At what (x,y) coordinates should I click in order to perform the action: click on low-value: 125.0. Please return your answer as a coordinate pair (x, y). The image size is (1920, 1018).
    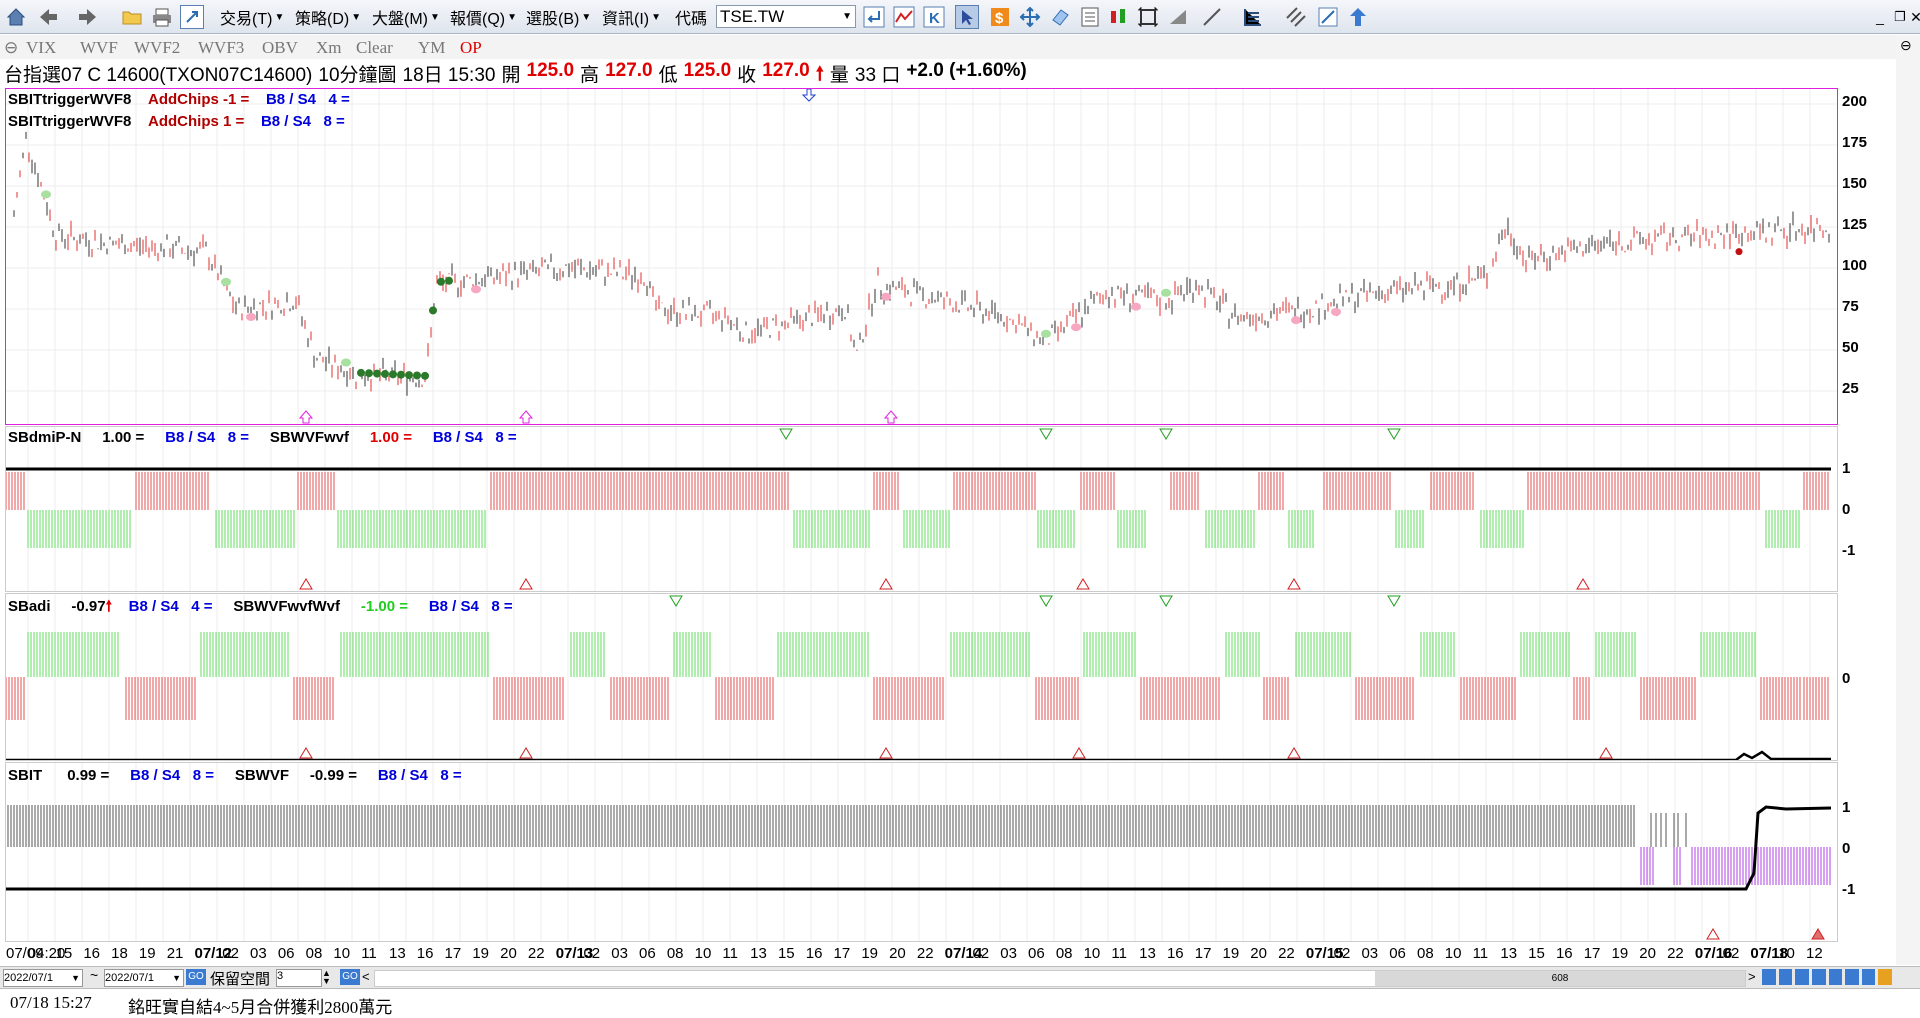
    Looking at the image, I should click on (707, 70).